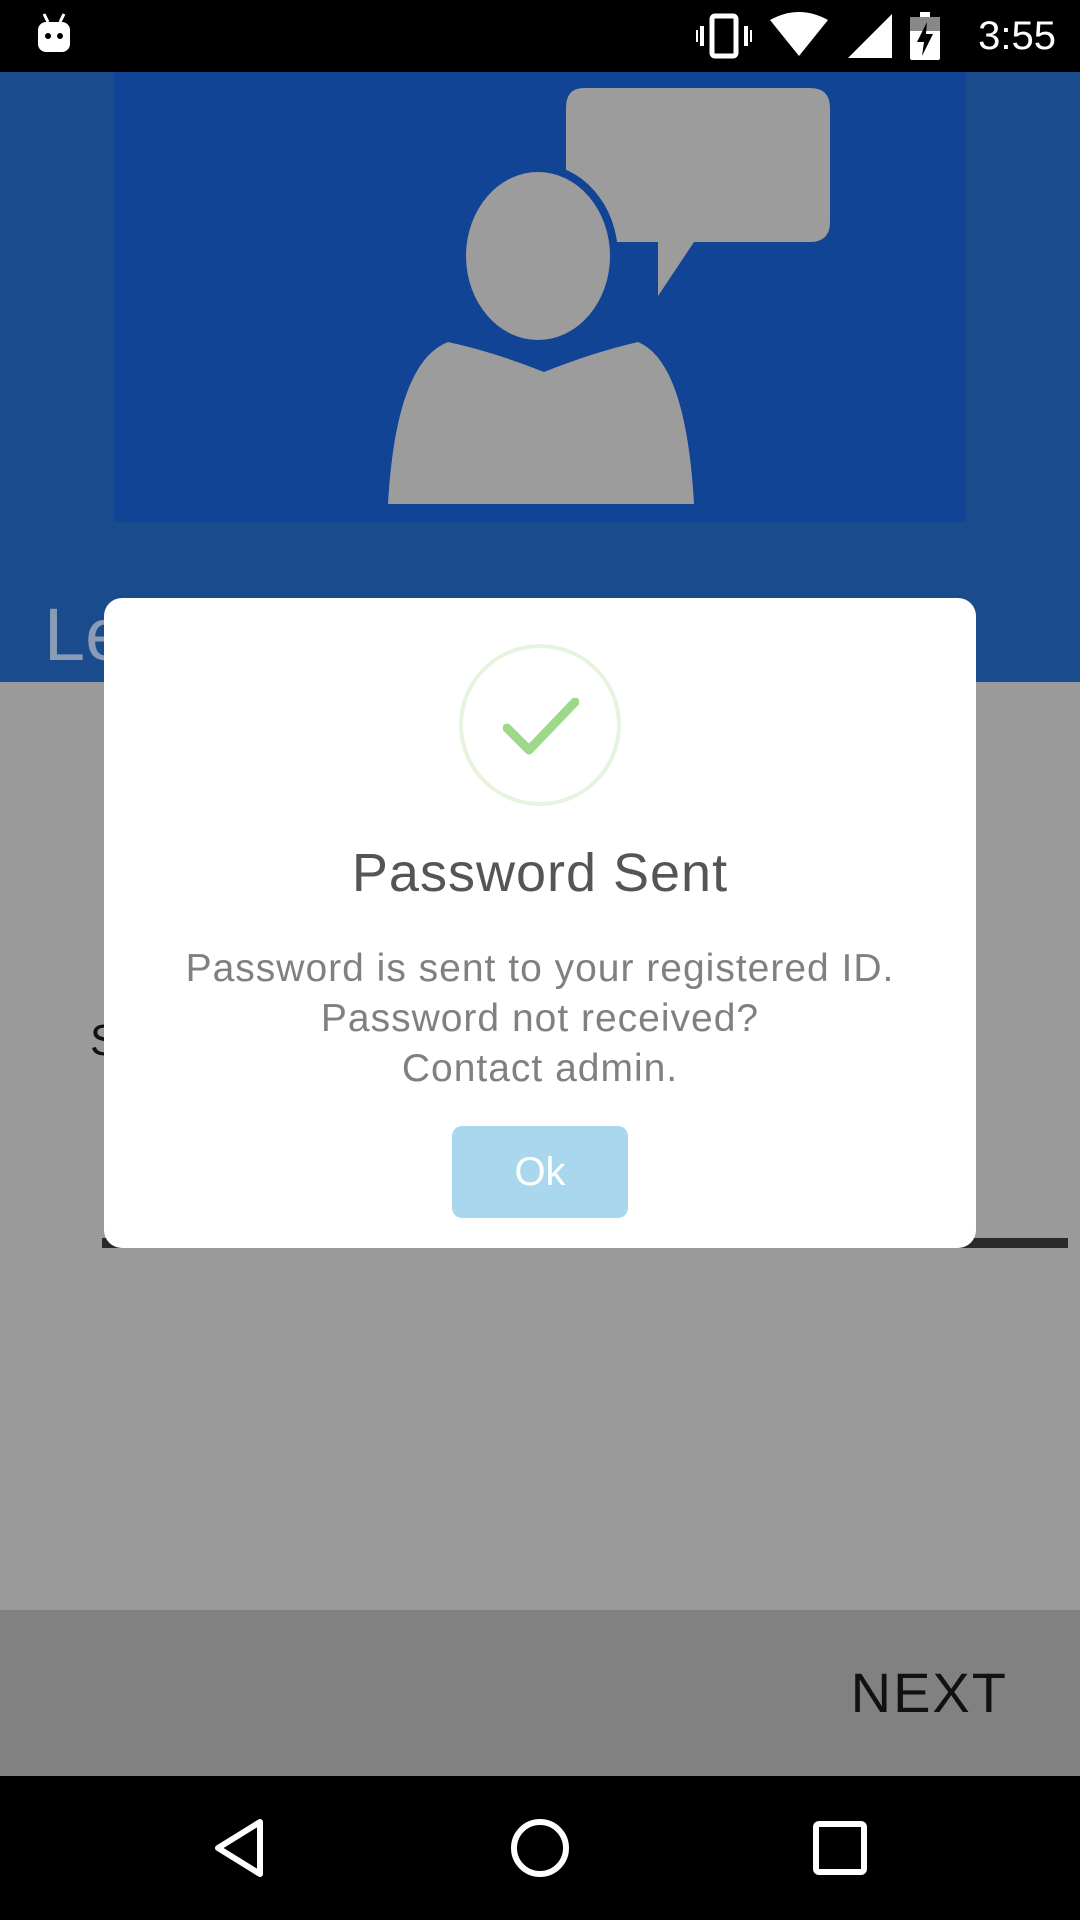 This screenshot has width=1080, height=1920. What do you see at coordinates (540, 873) in the screenshot?
I see `dialog-title: Password Sent` at bounding box center [540, 873].